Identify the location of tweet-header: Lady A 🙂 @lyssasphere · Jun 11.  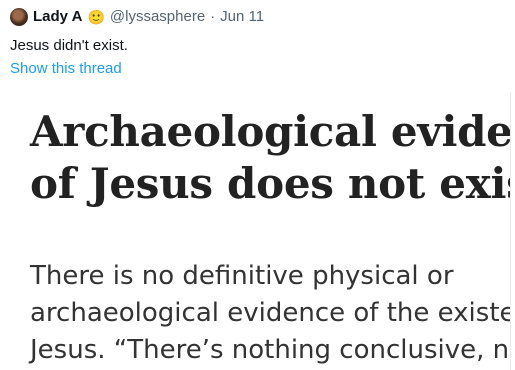
(137, 17).